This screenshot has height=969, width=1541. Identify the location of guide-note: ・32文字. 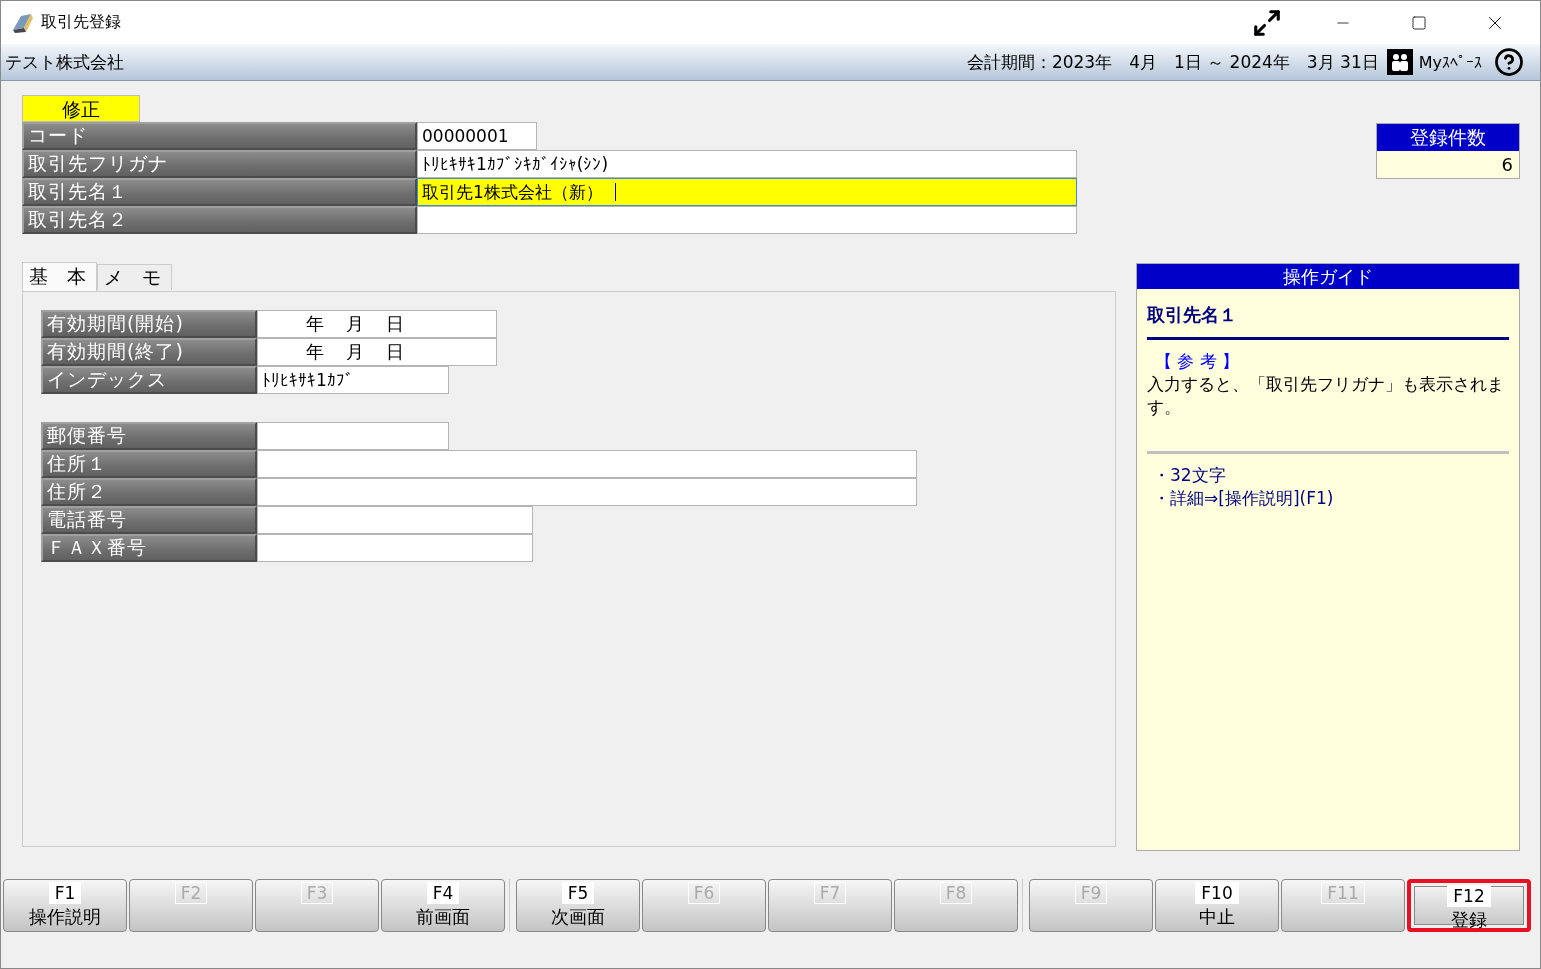
(1189, 475).